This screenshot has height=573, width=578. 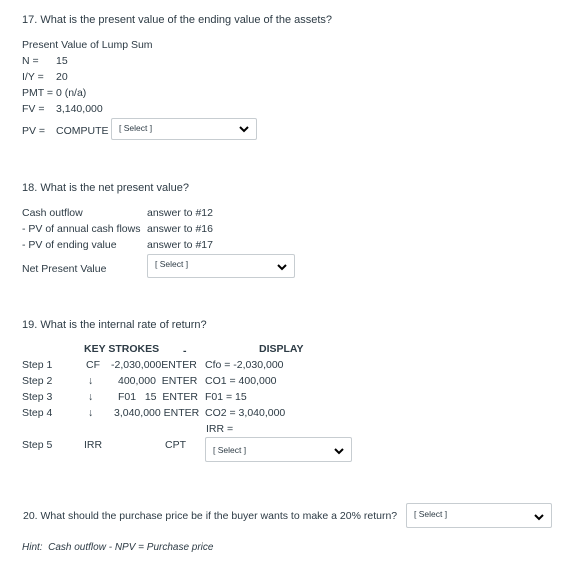 What do you see at coordinates (69, 245) in the screenshot?
I see `q18-pv-ending-label: - PV of ending value` at bounding box center [69, 245].